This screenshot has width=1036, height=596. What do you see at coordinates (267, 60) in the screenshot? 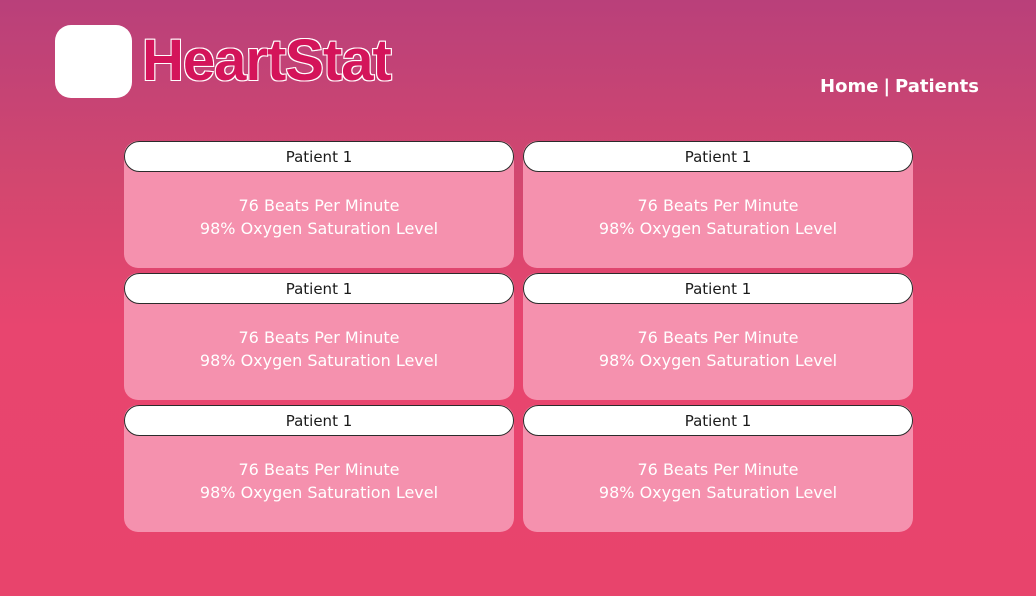
I see `brand-logo-text: HeartStat` at bounding box center [267, 60].